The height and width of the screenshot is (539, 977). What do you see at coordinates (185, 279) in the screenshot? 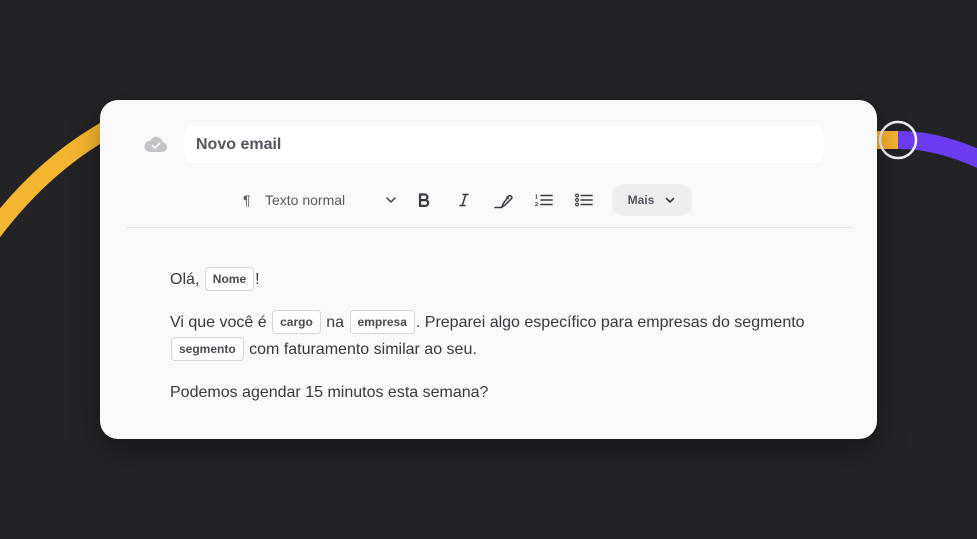
I see `greeting-prefix: Olá,` at bounding box center [185, 279].